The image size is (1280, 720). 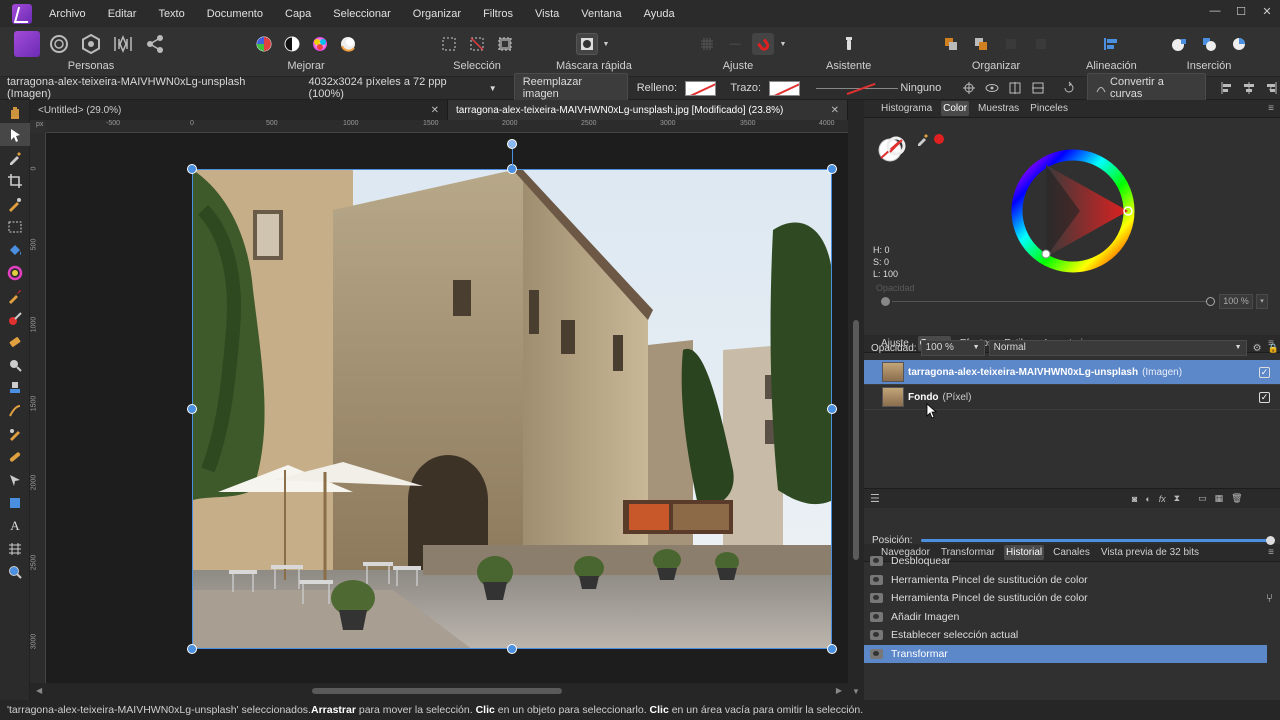 I want to click on menu-filtros: Filtros, so click(x=498, y=14).